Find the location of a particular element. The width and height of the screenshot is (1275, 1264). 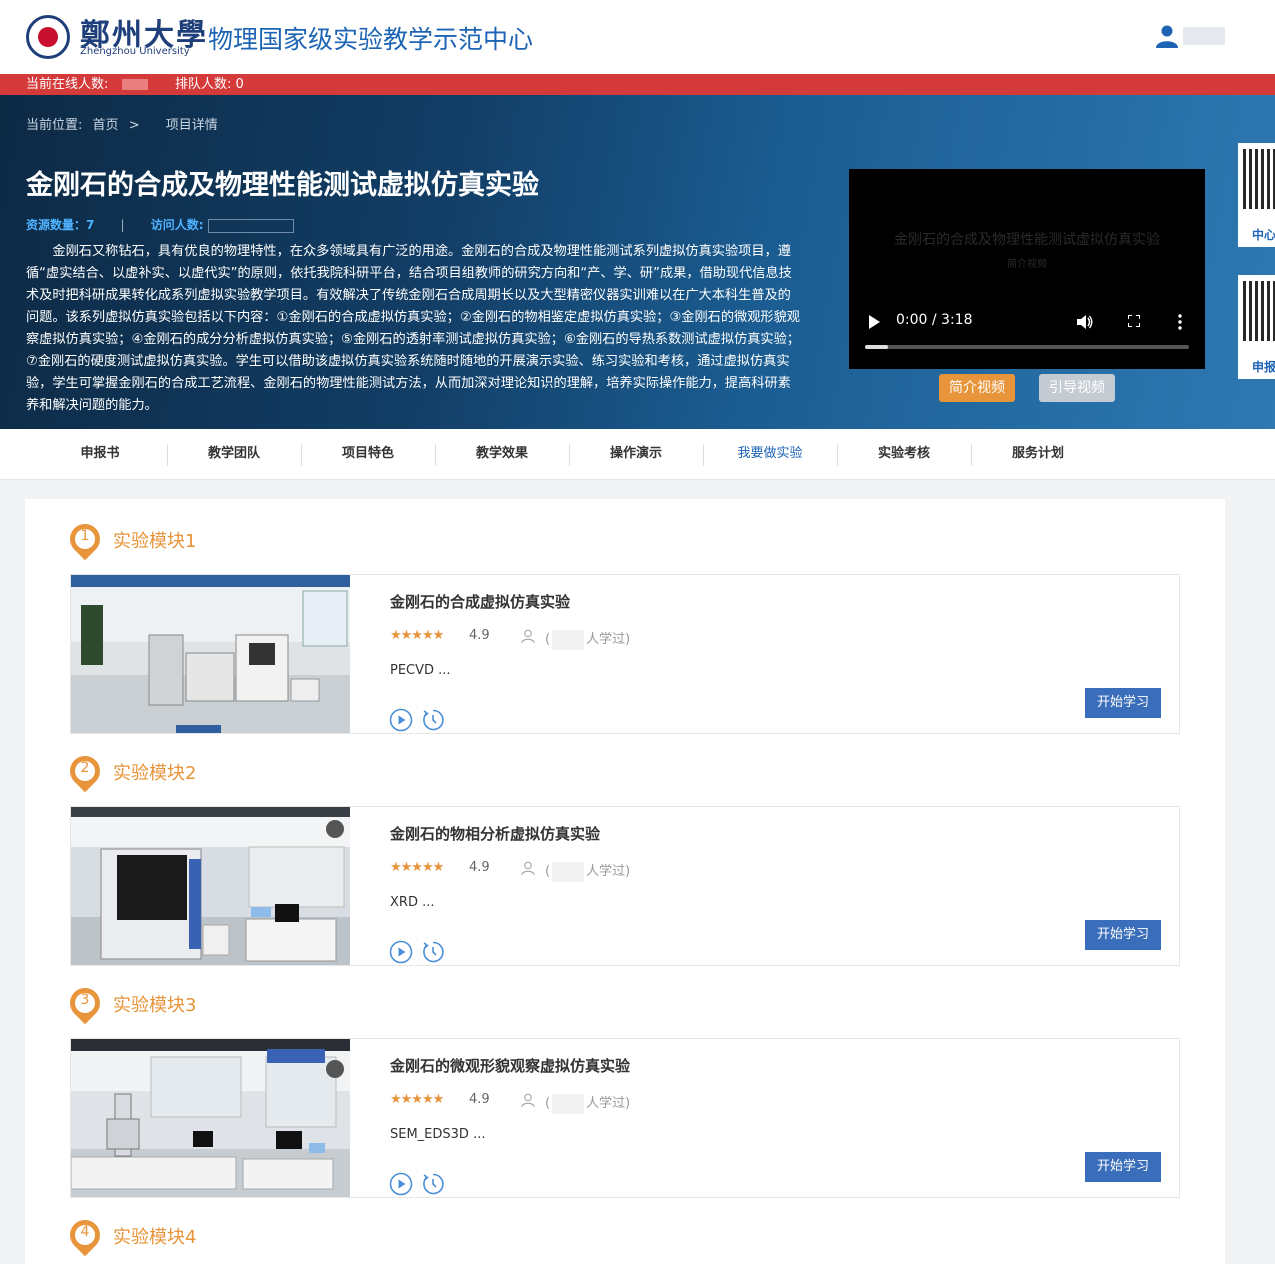

online-count-redacted is located at coordinates (135, 84).